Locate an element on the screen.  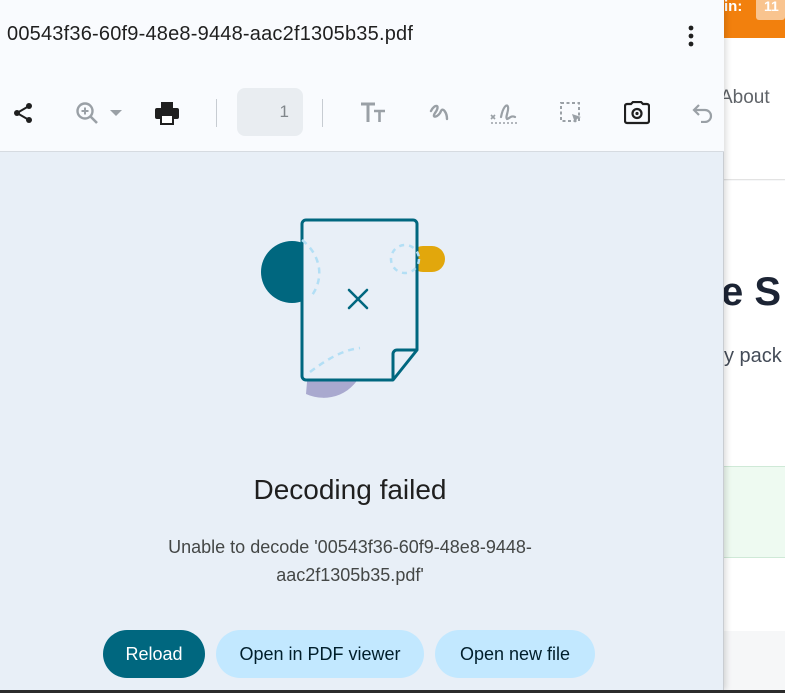
signature-icon is located at coordinates (503, 114).